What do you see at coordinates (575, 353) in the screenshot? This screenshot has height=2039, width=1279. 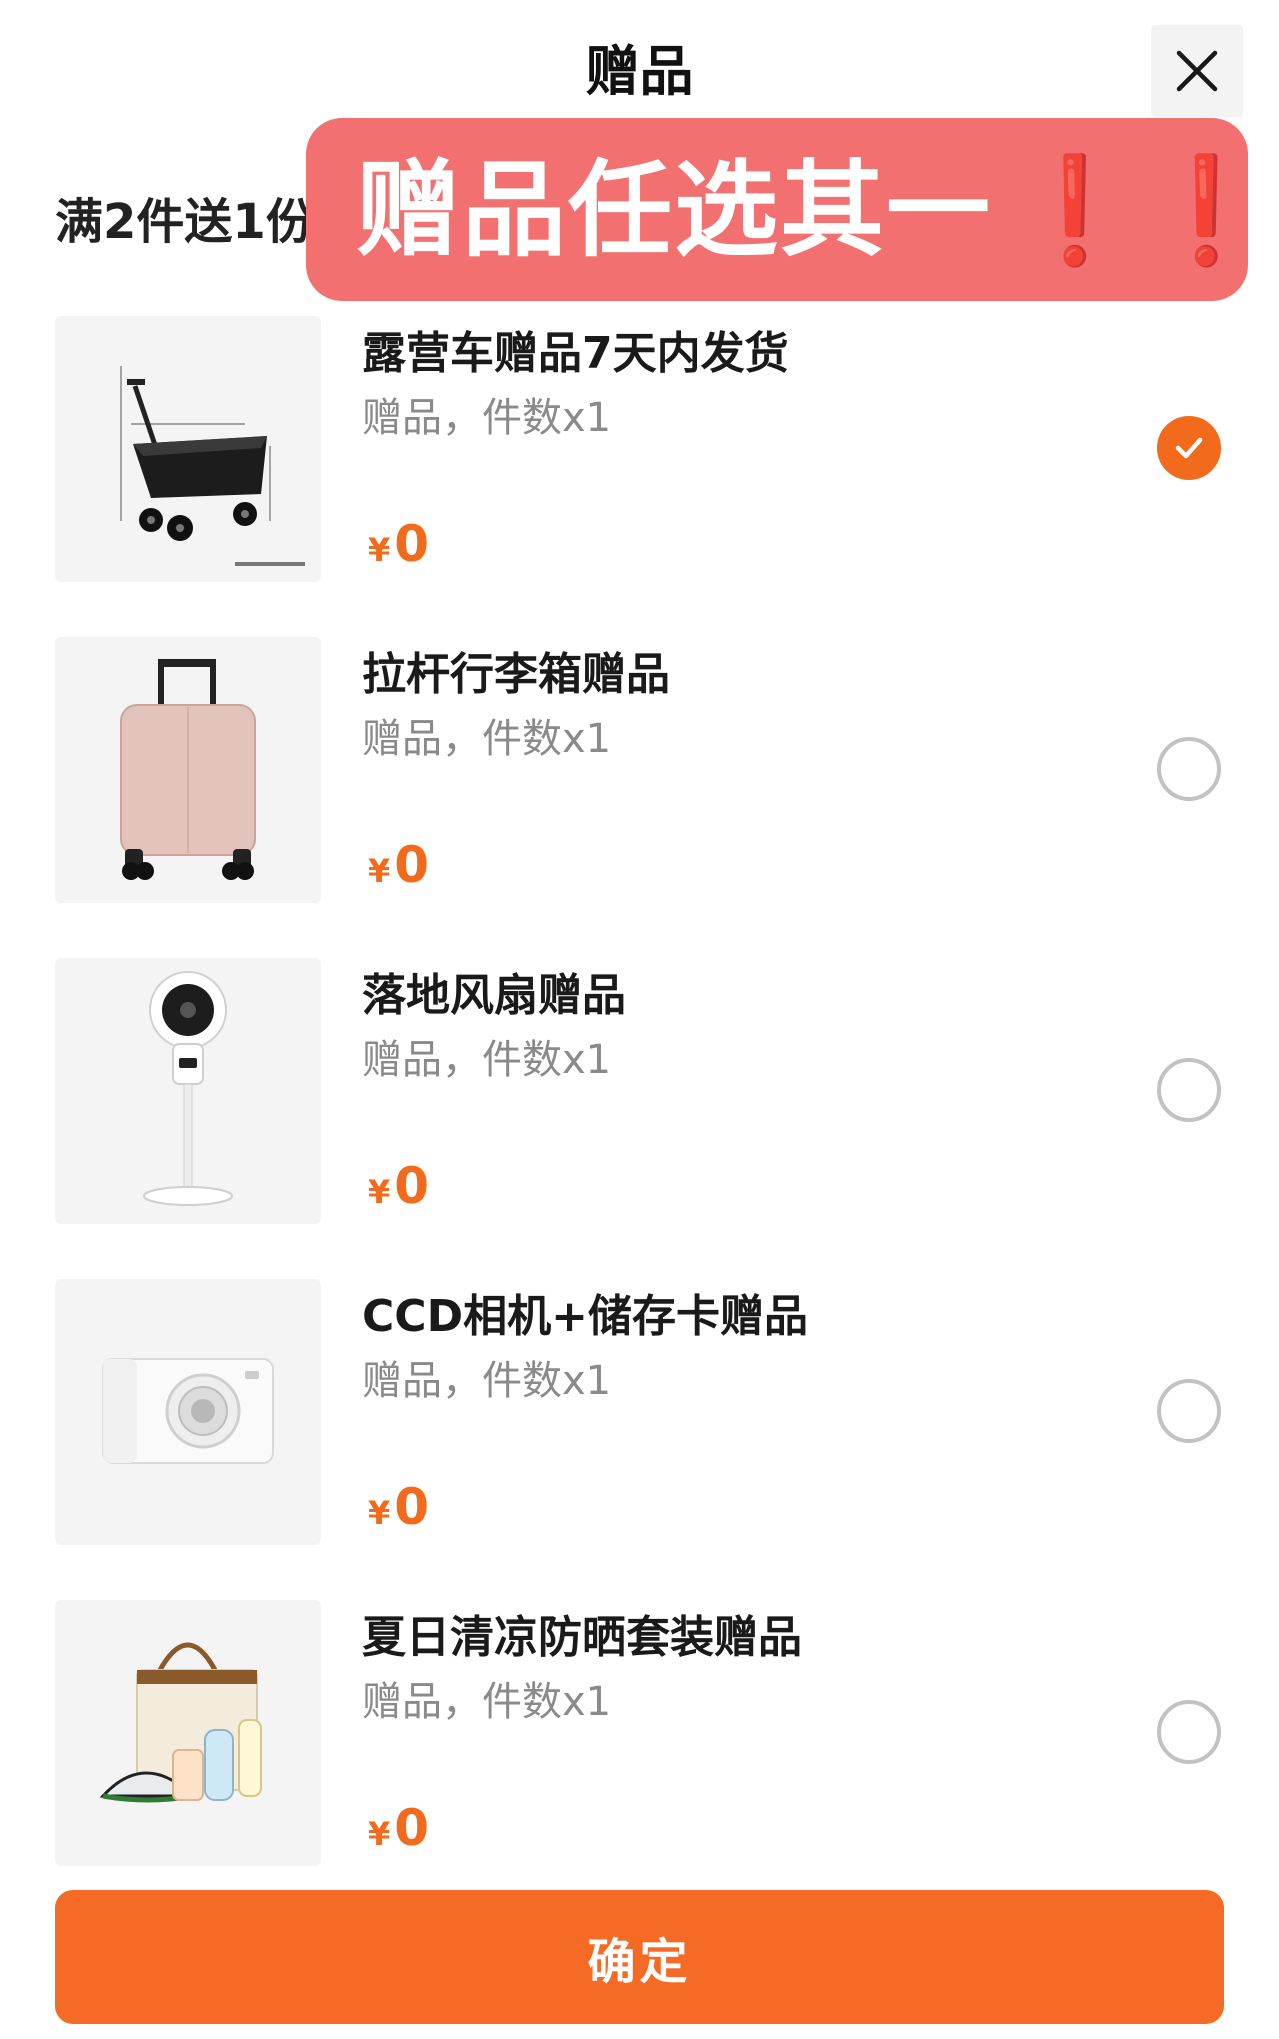 I see `gift-name: 露营车赠品7天内发货` at bounding box center [575, 353].